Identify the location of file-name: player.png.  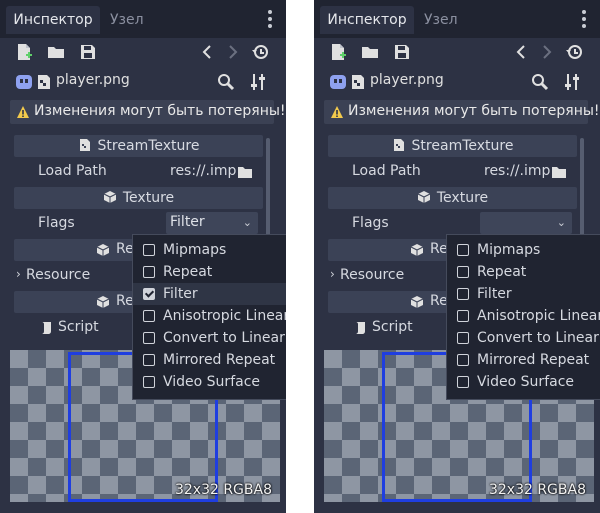
(407, 80).